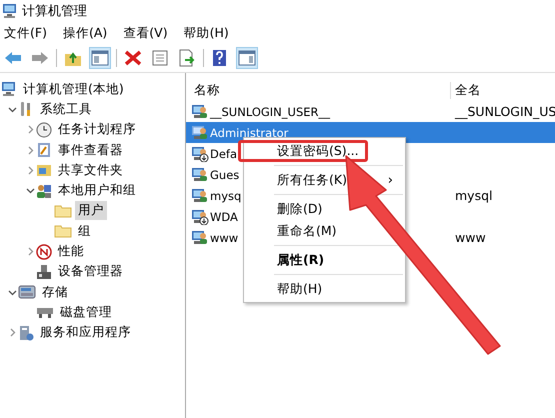  Describe the element at coordinates (90, 170) in the screenshot. I see `tree-item: 共享文件夹` at that location.